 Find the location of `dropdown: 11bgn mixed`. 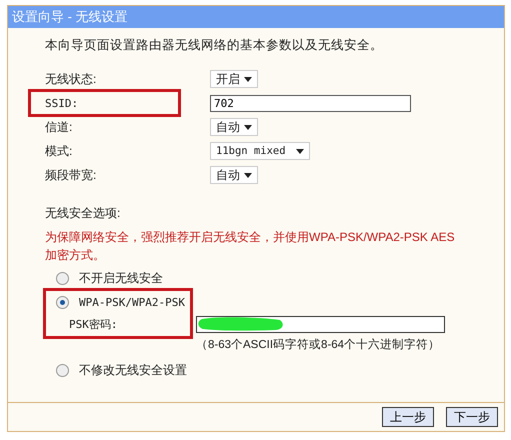

dropdown: 11bgn mixed is located at coordinates (260, 151).